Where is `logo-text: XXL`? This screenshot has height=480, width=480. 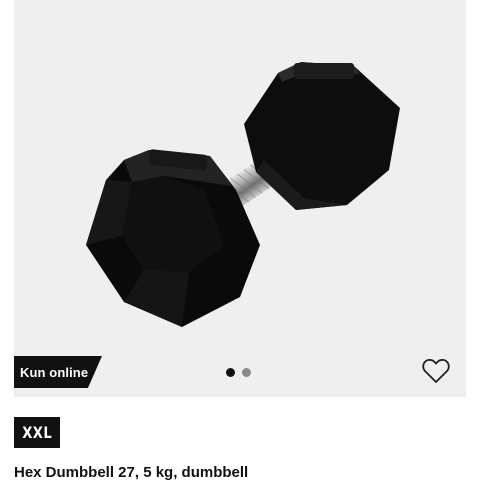
logo-text: XXL is located at coordinates (37, 432).